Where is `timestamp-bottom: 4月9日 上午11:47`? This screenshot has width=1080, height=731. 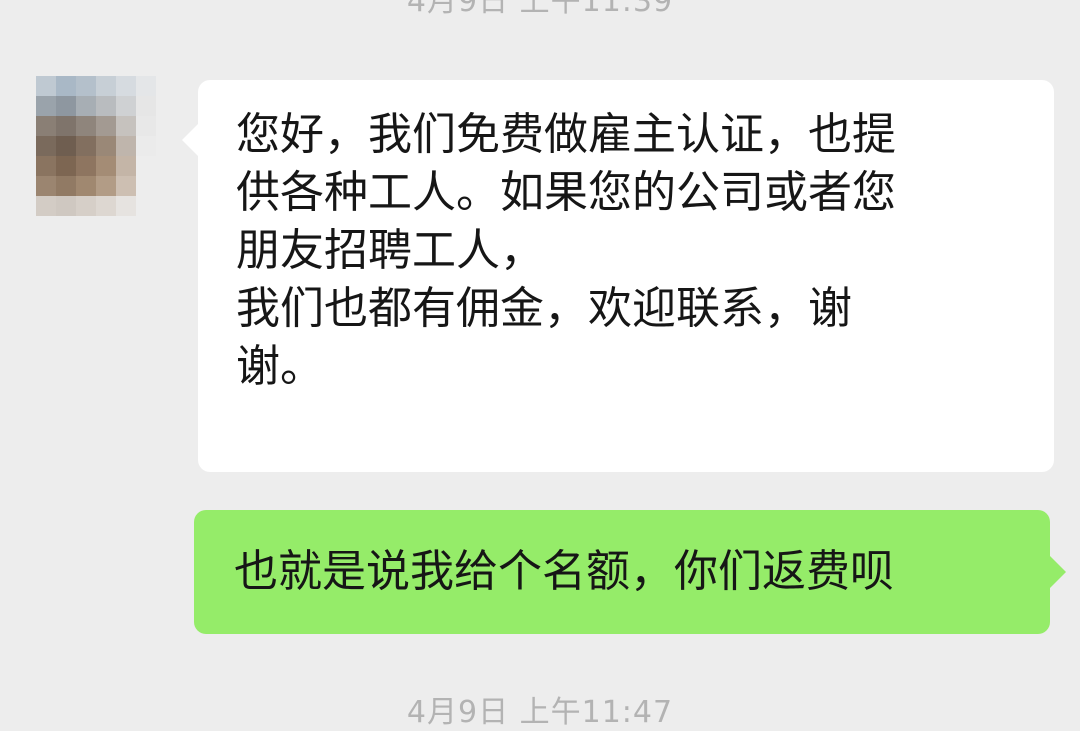
timestamp-bottom: 4月9日 上午11:47 is located at coordinates (540, 712).